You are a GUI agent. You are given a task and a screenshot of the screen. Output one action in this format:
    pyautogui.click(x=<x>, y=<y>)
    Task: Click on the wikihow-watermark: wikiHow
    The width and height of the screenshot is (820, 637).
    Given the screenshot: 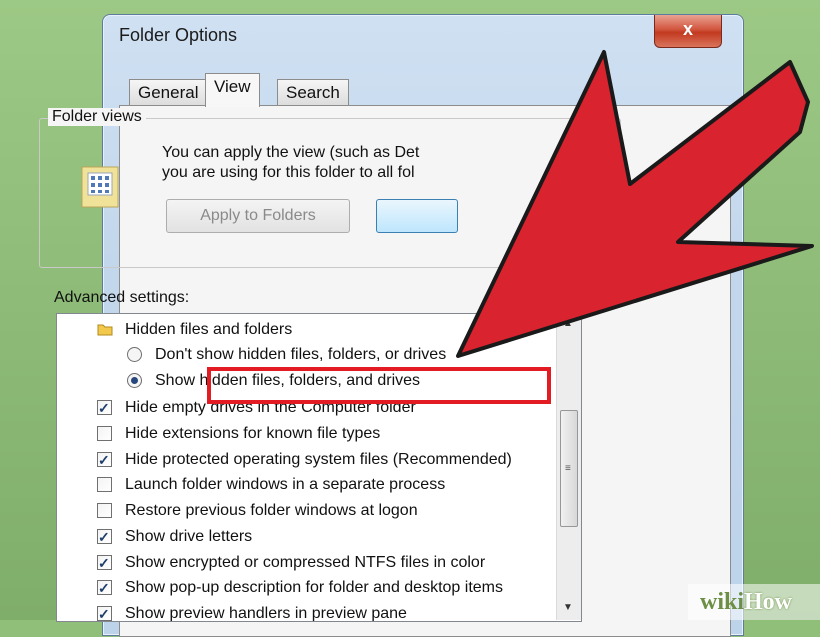 What is the action you would take?
    pyautogui.click(x=754, y=602)
    